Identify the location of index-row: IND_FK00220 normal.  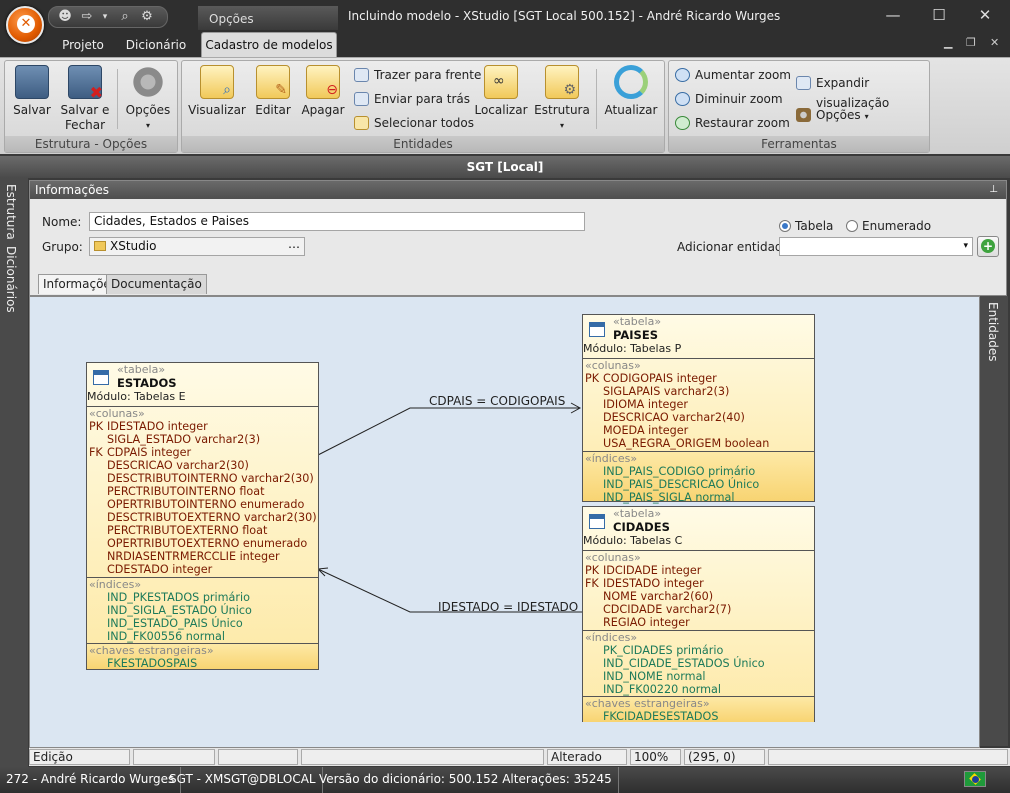
(698, 689).